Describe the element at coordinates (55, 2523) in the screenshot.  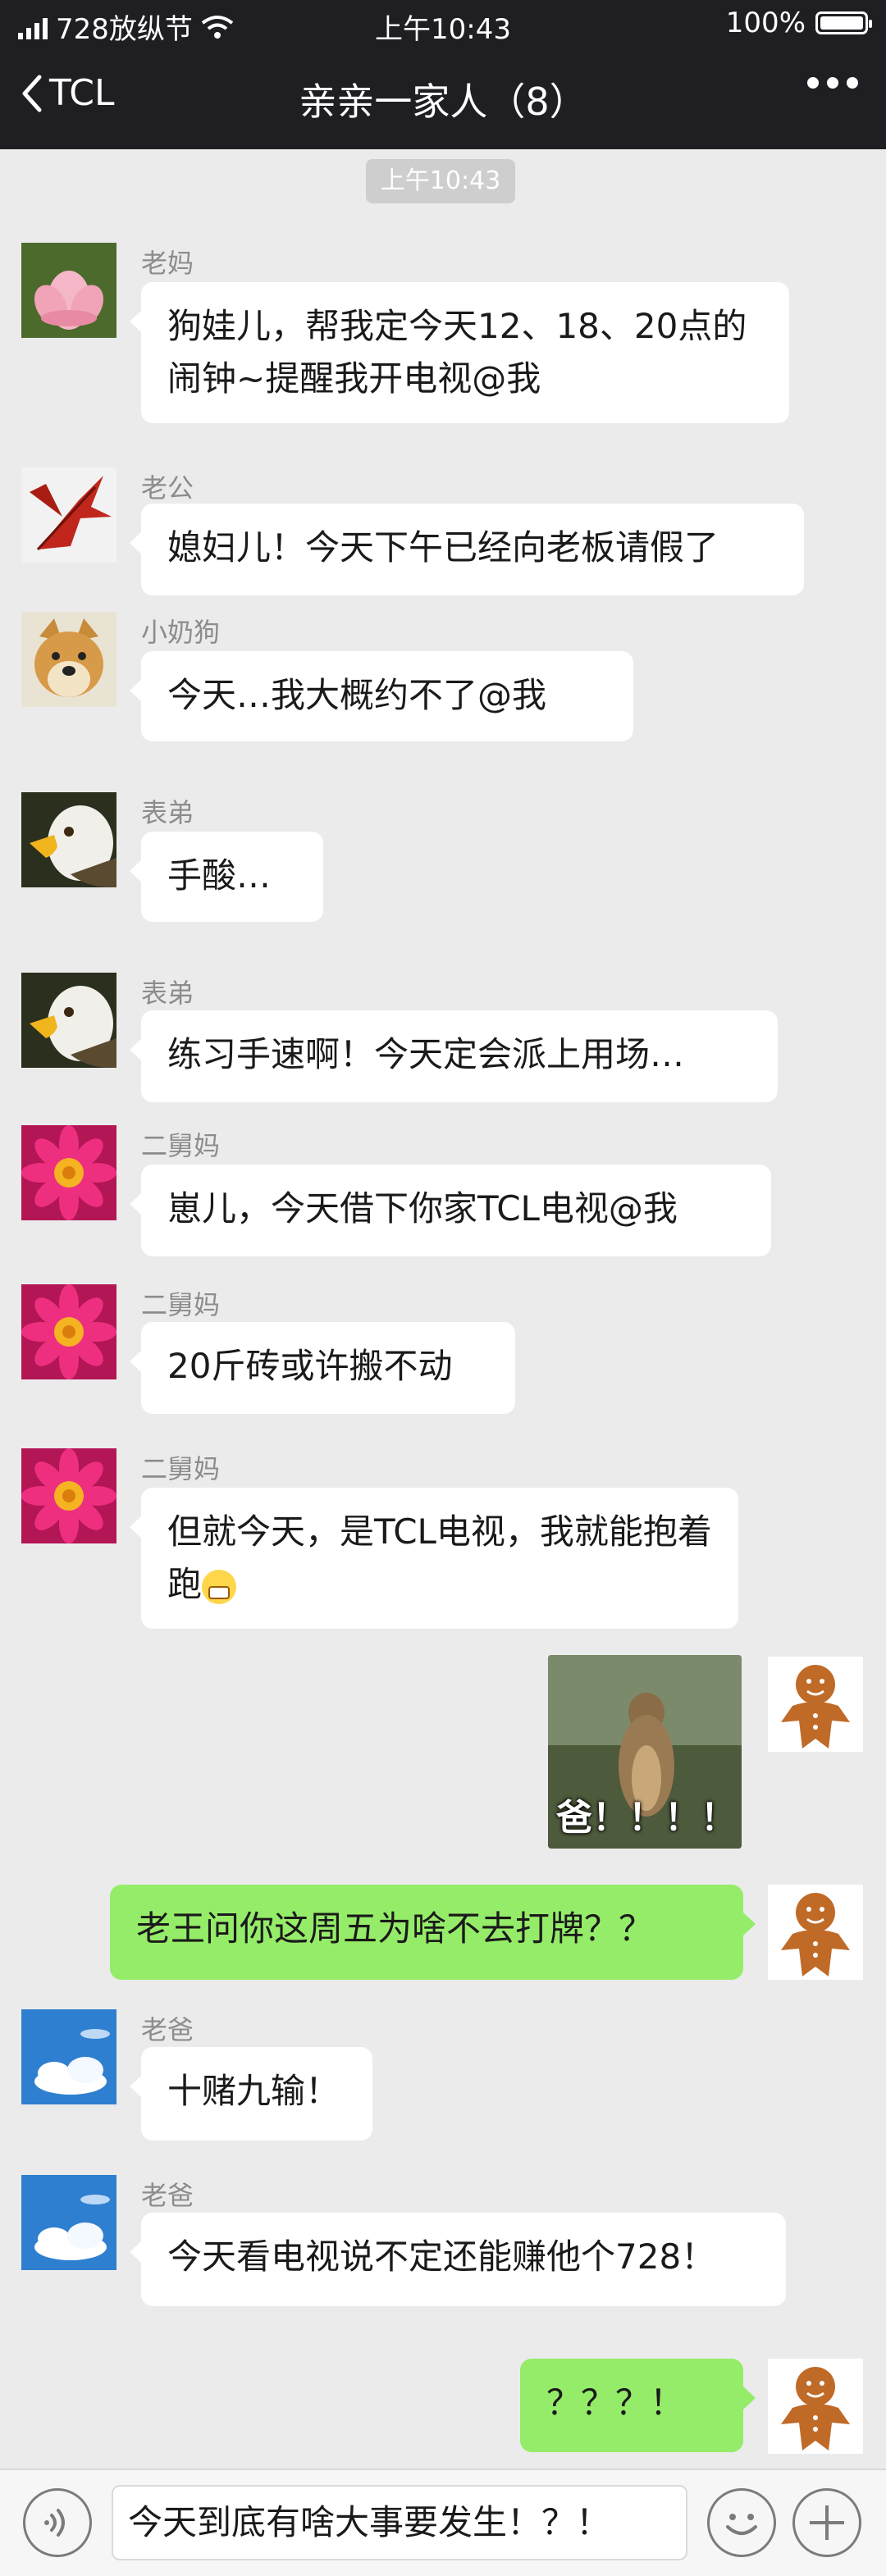
I see `voice-icon` at that location.